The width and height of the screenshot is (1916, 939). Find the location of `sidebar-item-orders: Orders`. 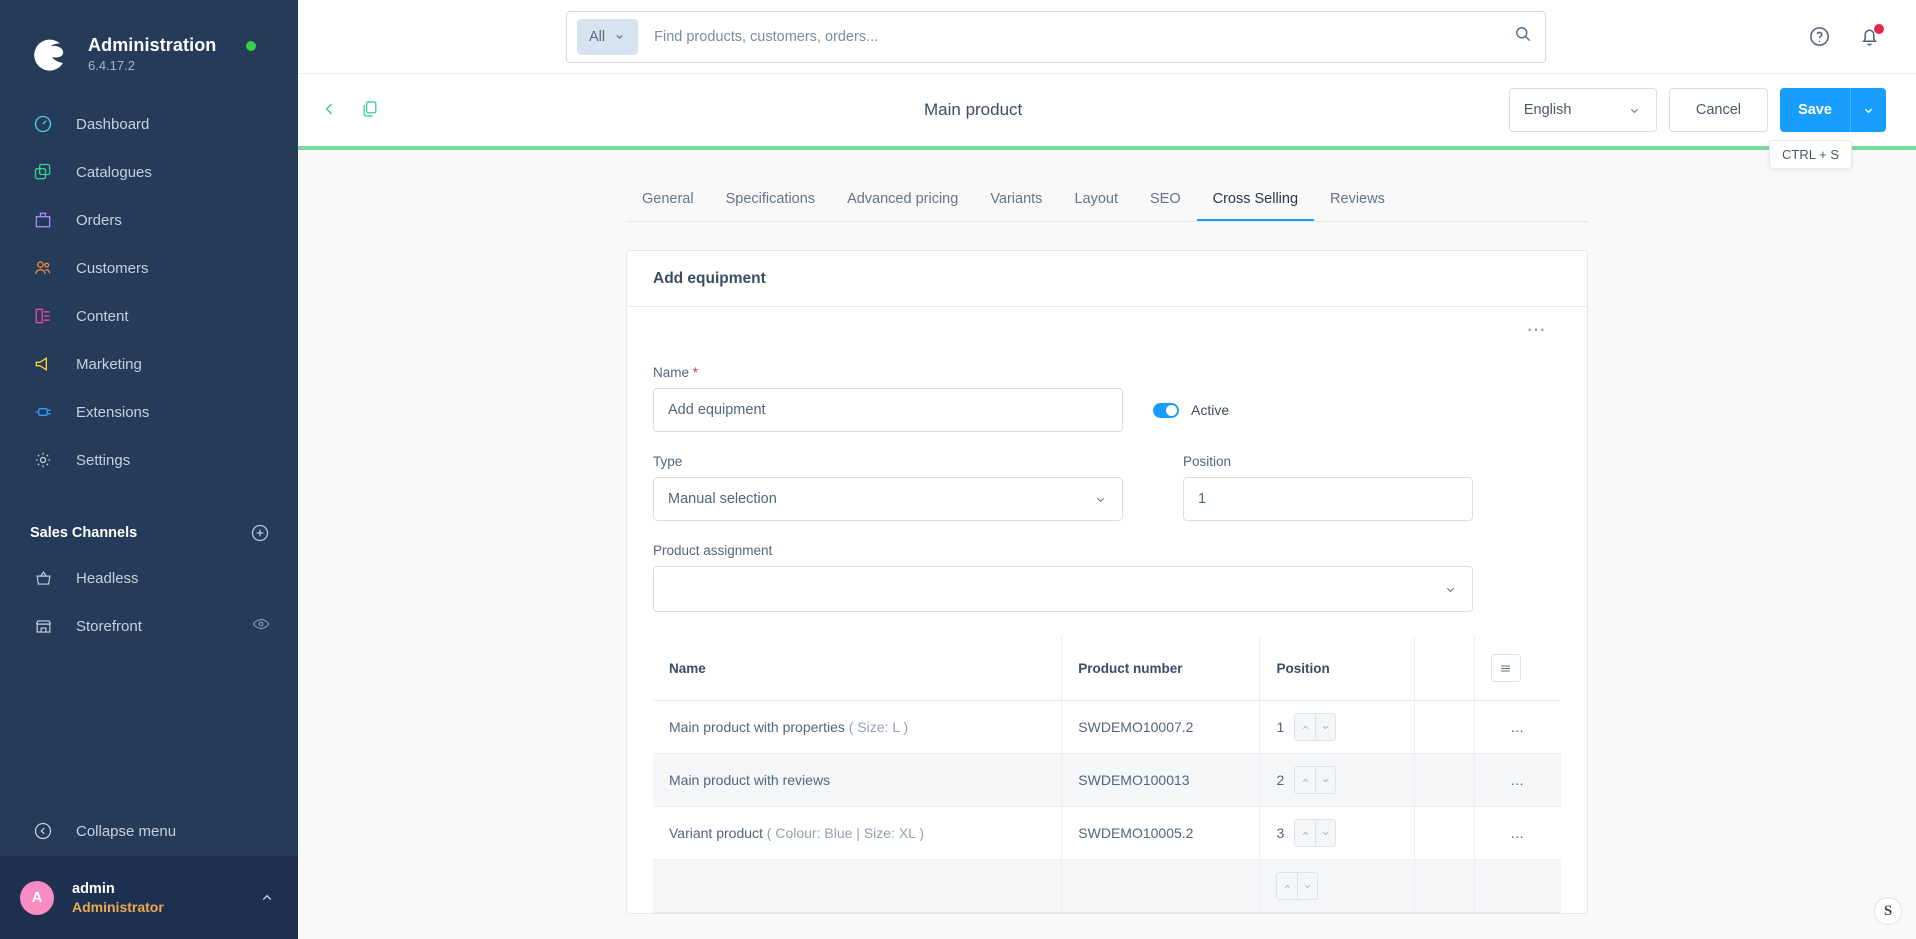

sidebar-item-orders: Orders is located at coordinates (149, 220).